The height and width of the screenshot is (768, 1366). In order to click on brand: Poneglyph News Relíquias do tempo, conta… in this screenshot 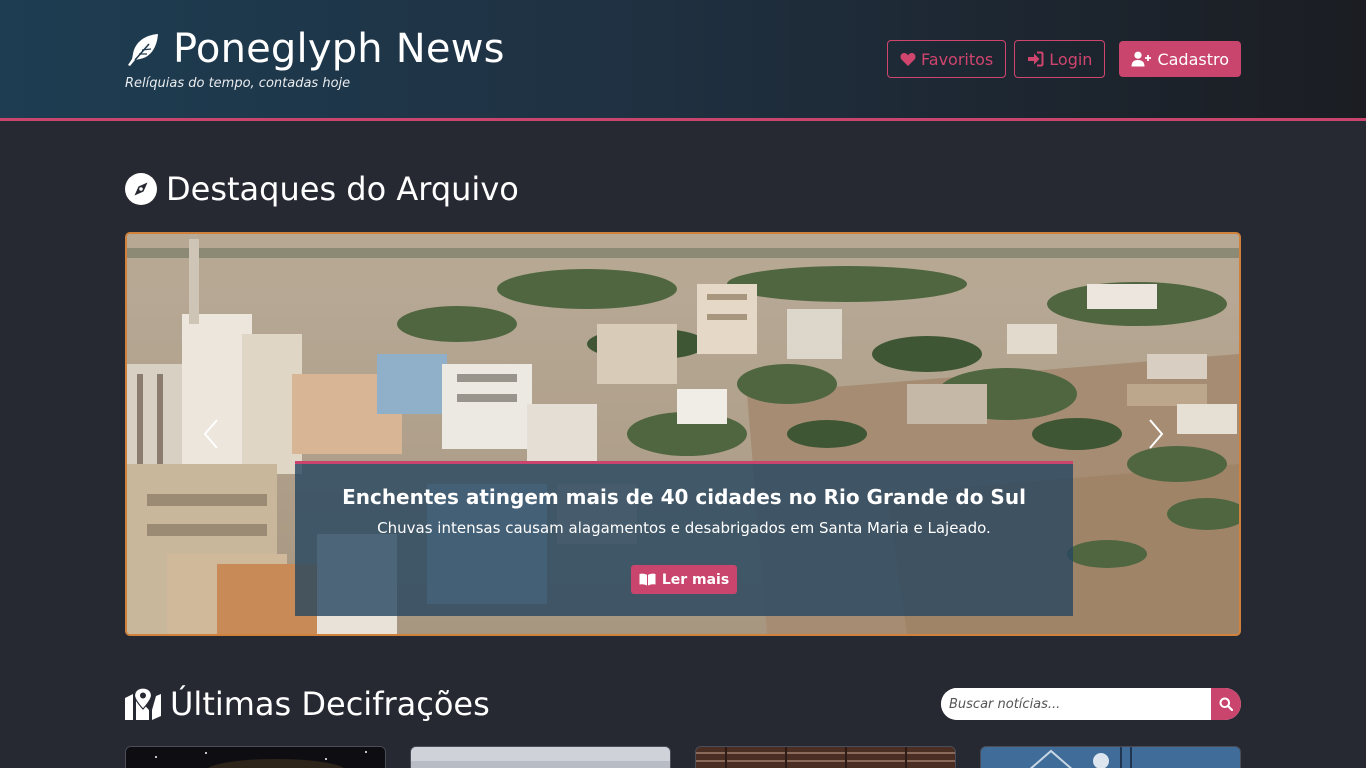, I will do `click(315, 58)`.